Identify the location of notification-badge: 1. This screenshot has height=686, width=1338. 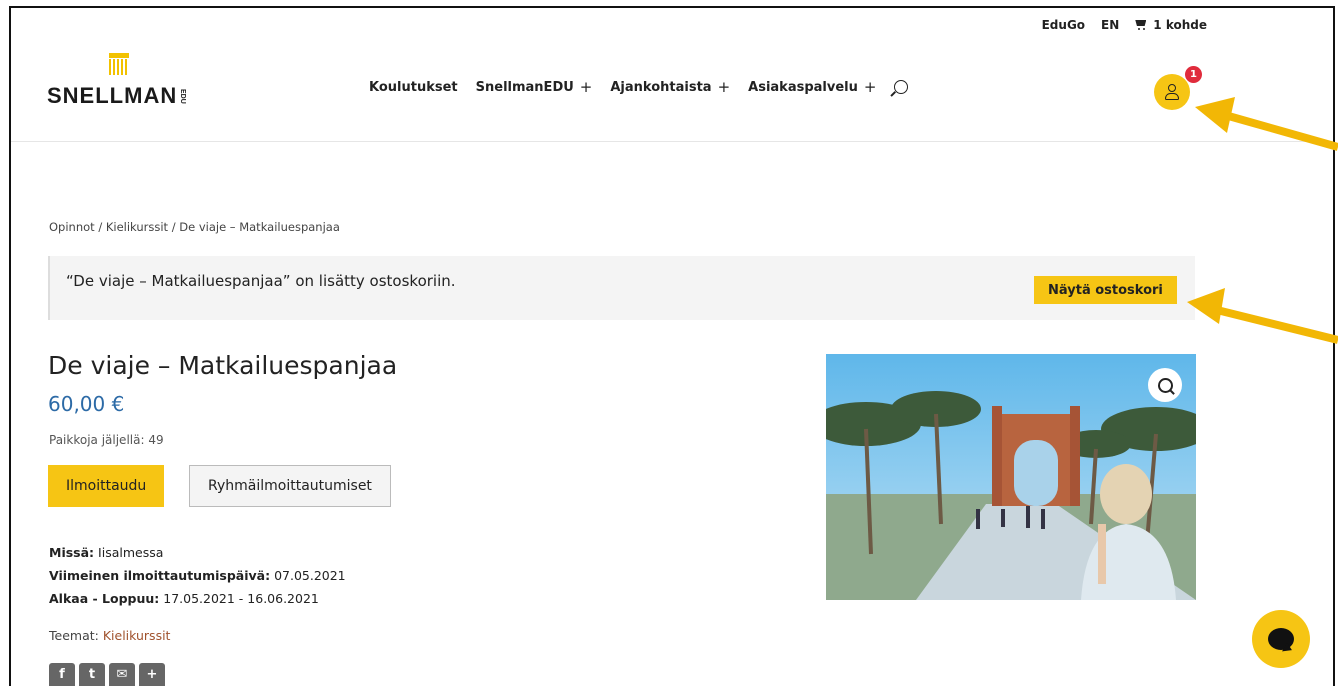
(1193, 74).